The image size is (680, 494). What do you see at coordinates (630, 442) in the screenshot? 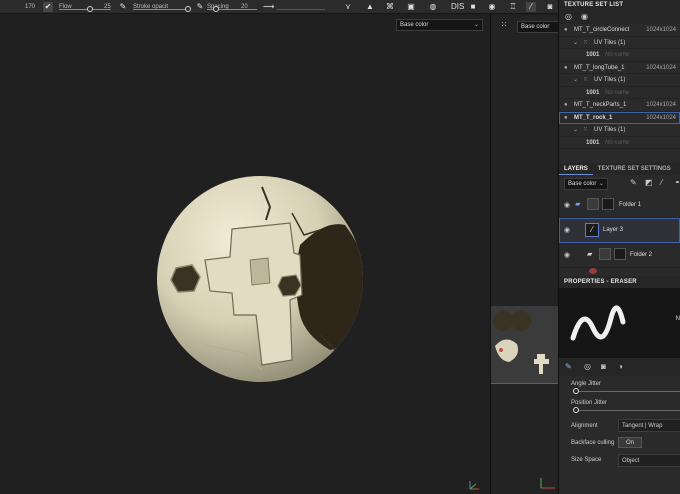
I see `backface-culling-toggle: On` at bounding box center [630, 442].